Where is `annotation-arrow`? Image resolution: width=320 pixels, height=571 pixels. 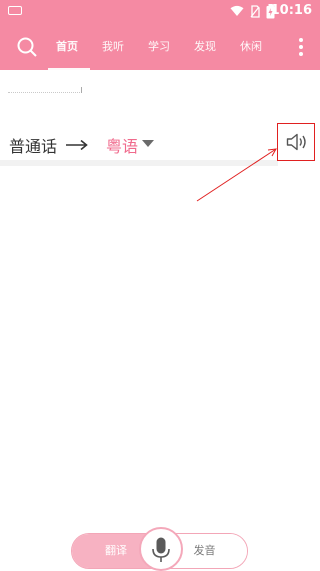 annotation-arrow is located at coordinates (236, 175).